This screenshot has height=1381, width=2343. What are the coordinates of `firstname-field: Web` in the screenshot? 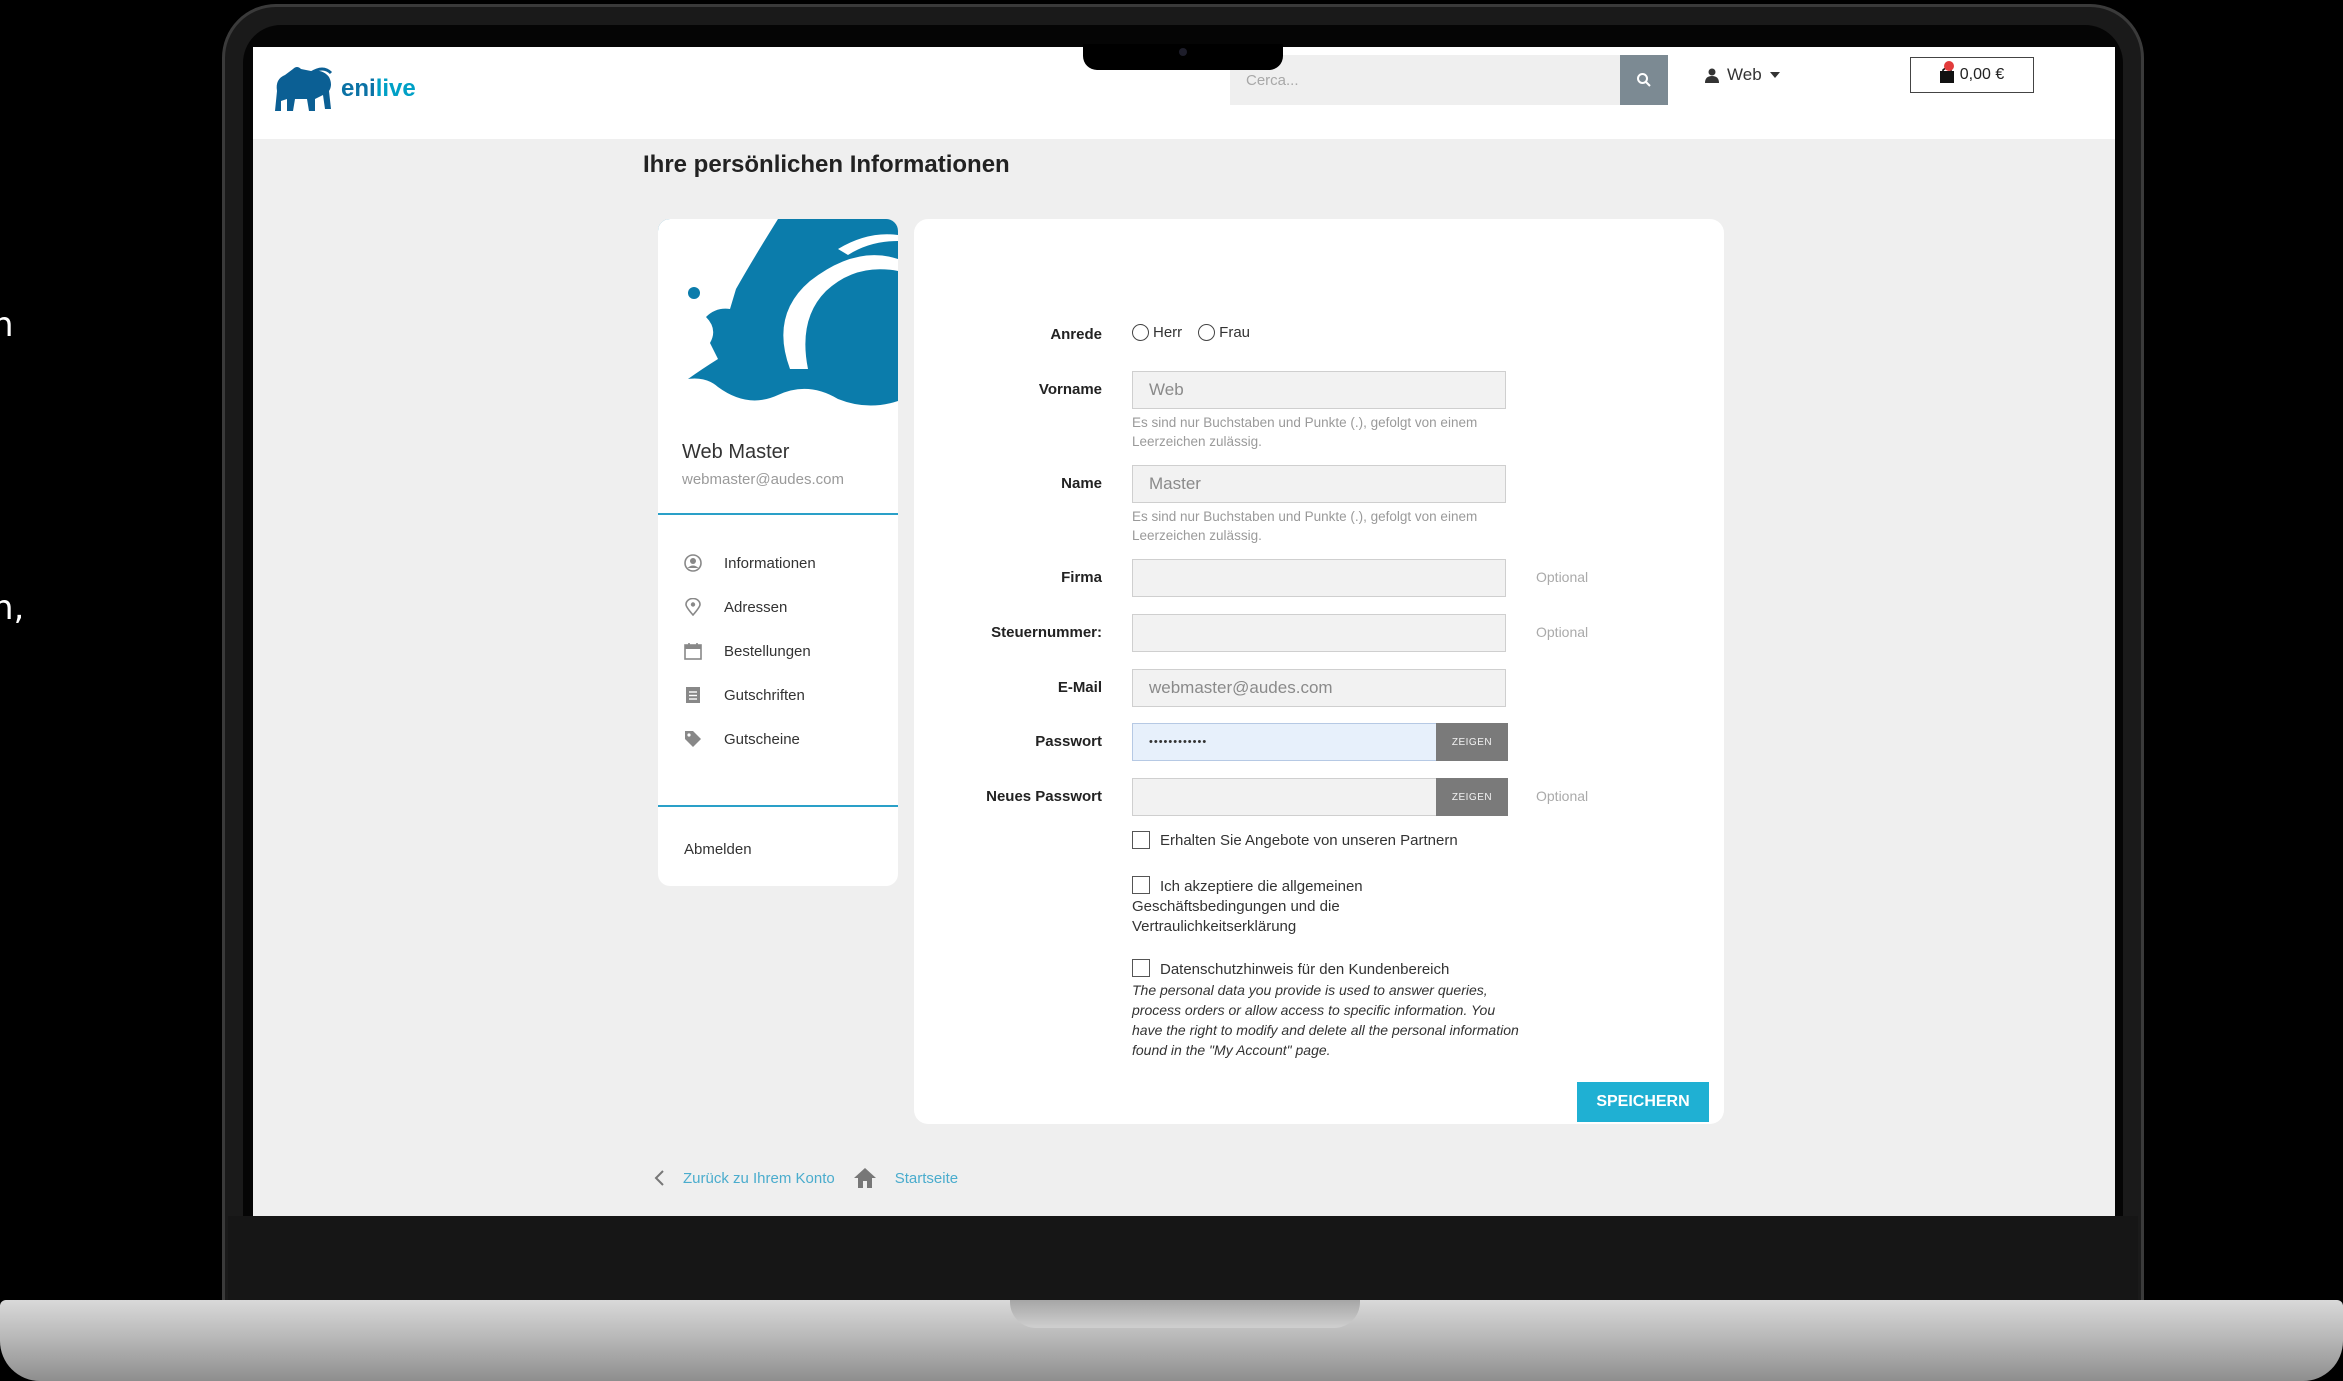 It's located at (1319, 390).